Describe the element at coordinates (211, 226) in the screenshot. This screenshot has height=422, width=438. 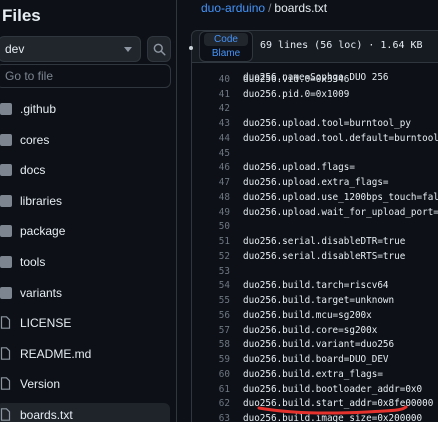
I see `line-number: 50` at that location.